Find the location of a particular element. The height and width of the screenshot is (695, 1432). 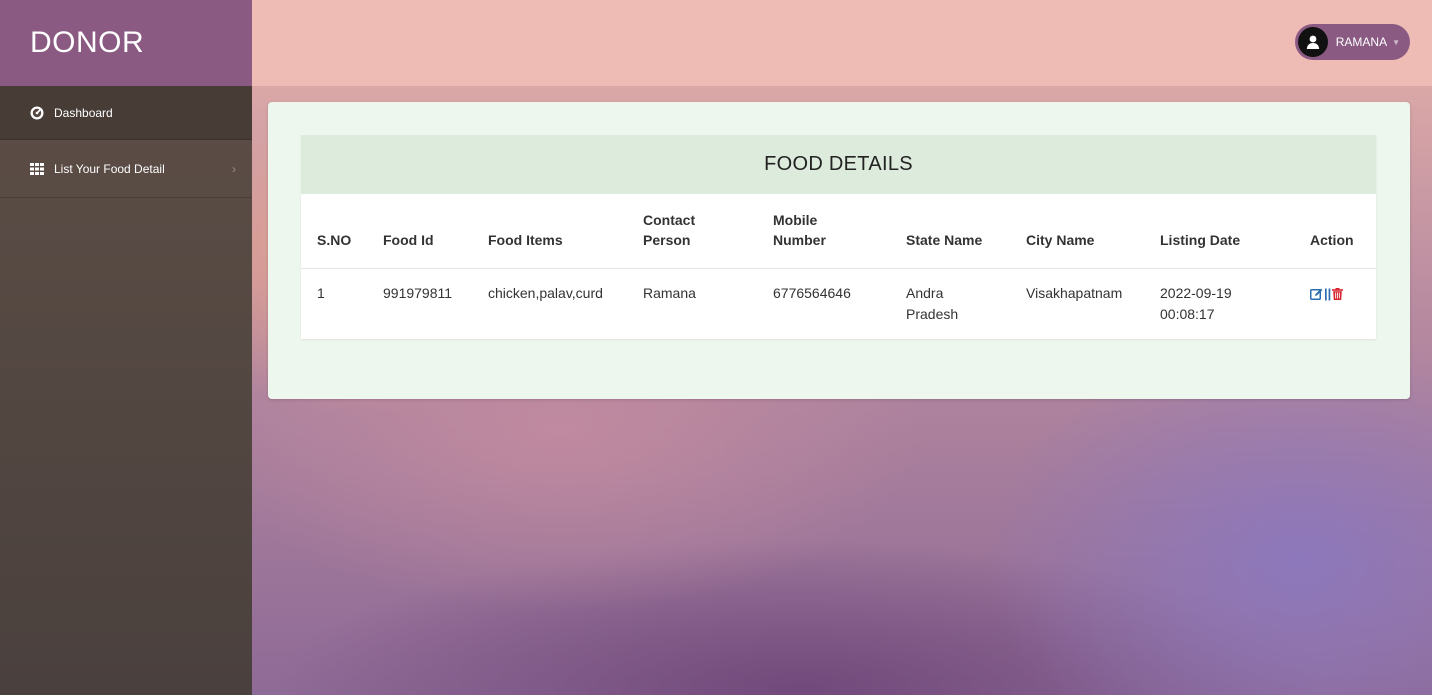

brand-title: DONOR is located at coordinates (126, 43).